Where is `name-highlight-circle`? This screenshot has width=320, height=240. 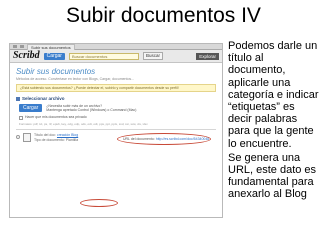 name-highlight-circle is located at coordinates (99, 203).